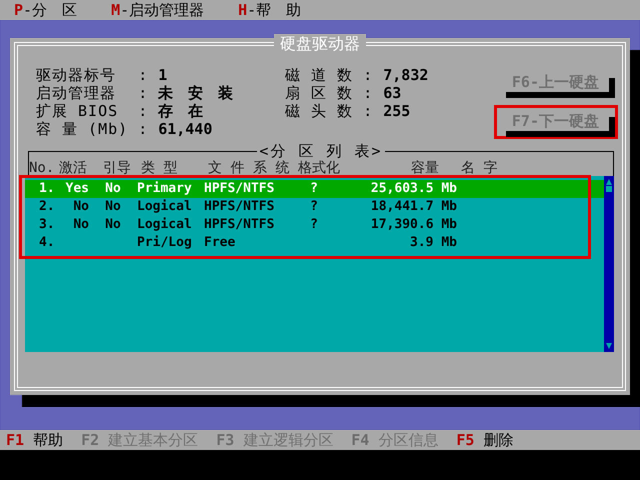  What do you see at coordinates (425, 168) in the screenshot?
I see `column-header: 容量` at bounding box center [425, 168].